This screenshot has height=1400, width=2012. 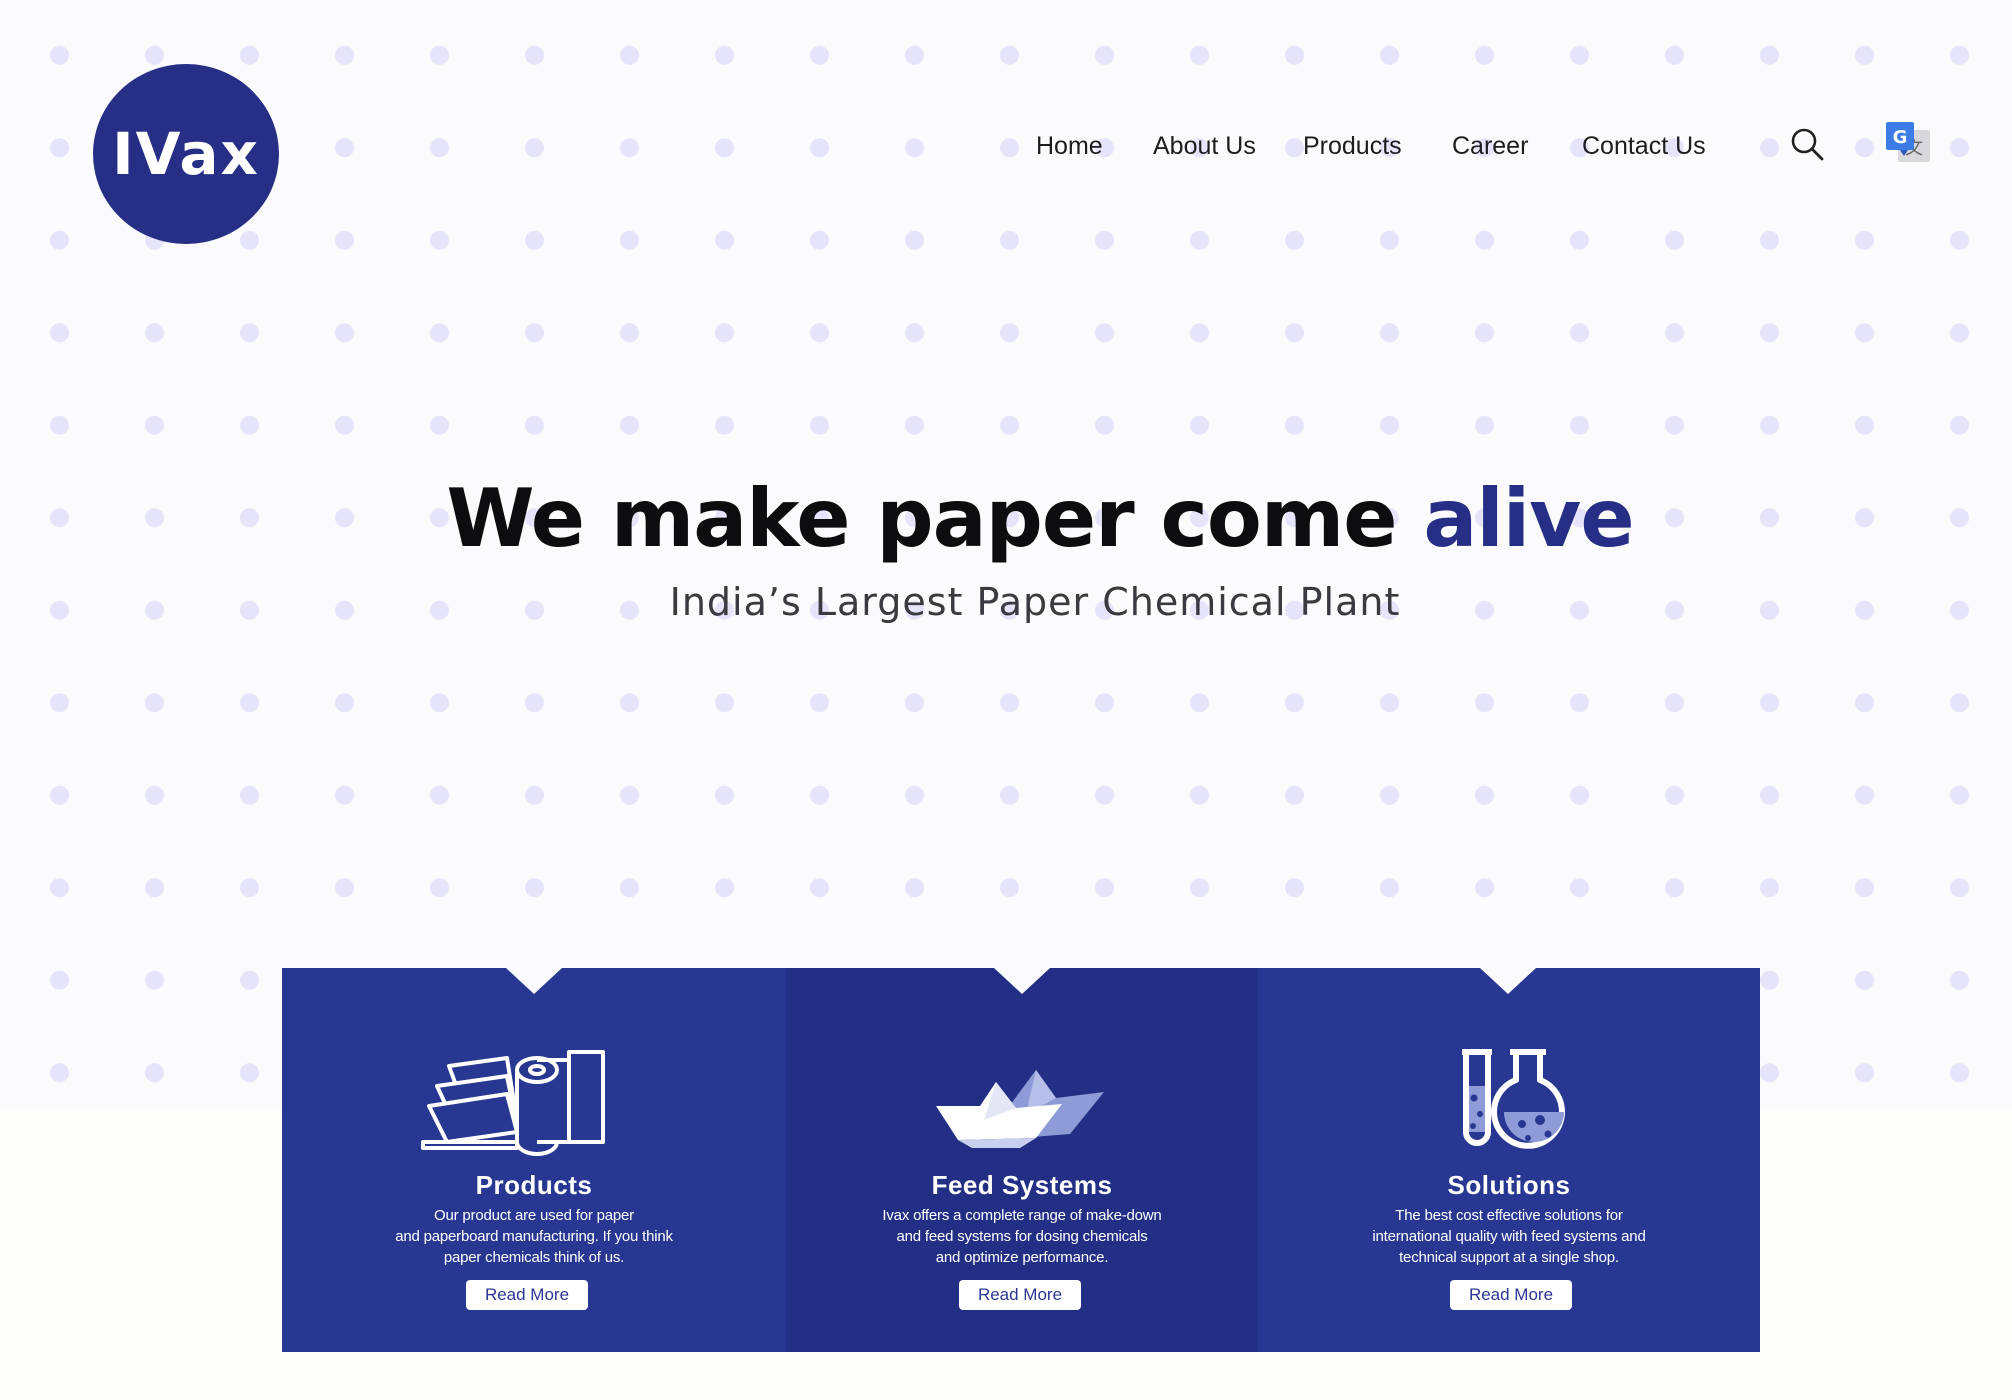 What do you see at coordinates (534, 1257) in the screenshot?
I see `card-description-line: paper chemicals think of us.` at bounding box center [534, 1257].